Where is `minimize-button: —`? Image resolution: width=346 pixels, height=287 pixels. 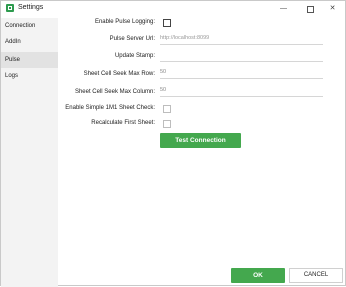 minimize-button: — is located at coordinates (283, 8).